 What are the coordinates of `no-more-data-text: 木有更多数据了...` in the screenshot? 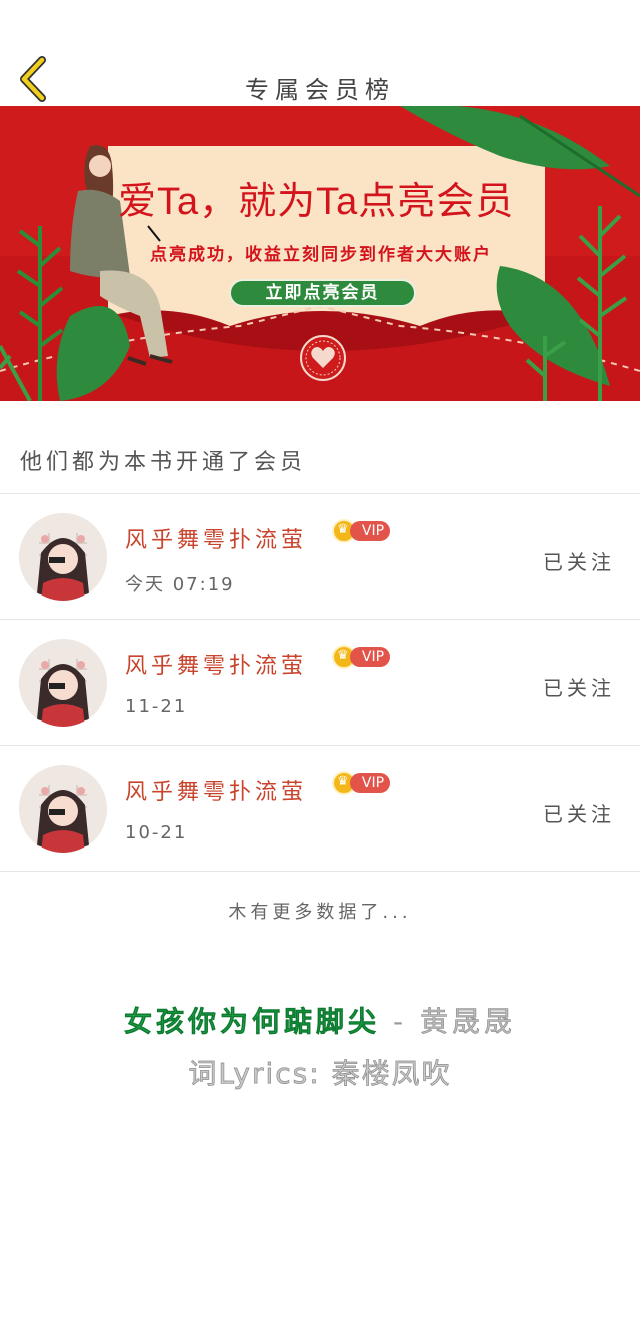 It's located at (320, 912).